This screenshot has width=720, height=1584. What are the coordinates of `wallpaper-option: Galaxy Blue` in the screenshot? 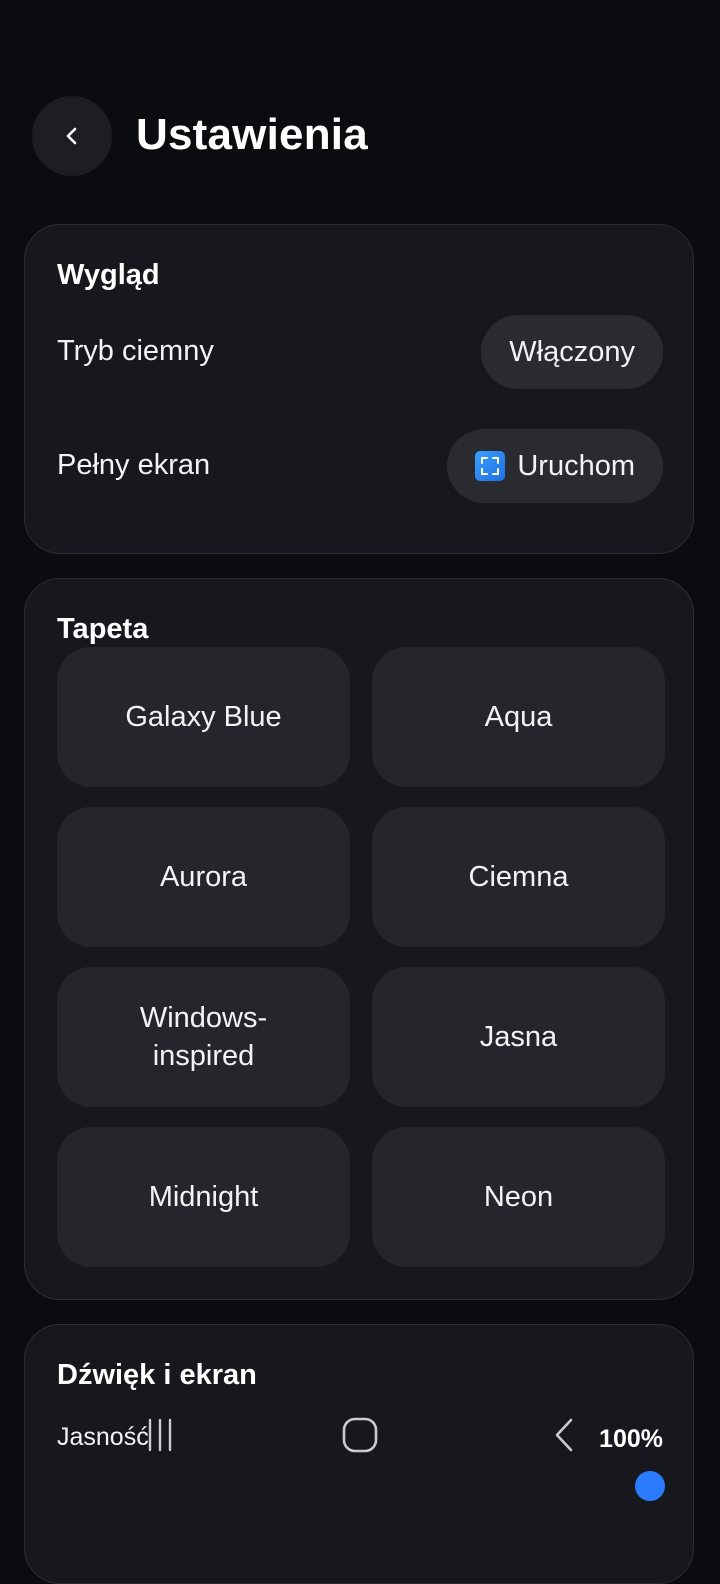 It's located at (203, 717).